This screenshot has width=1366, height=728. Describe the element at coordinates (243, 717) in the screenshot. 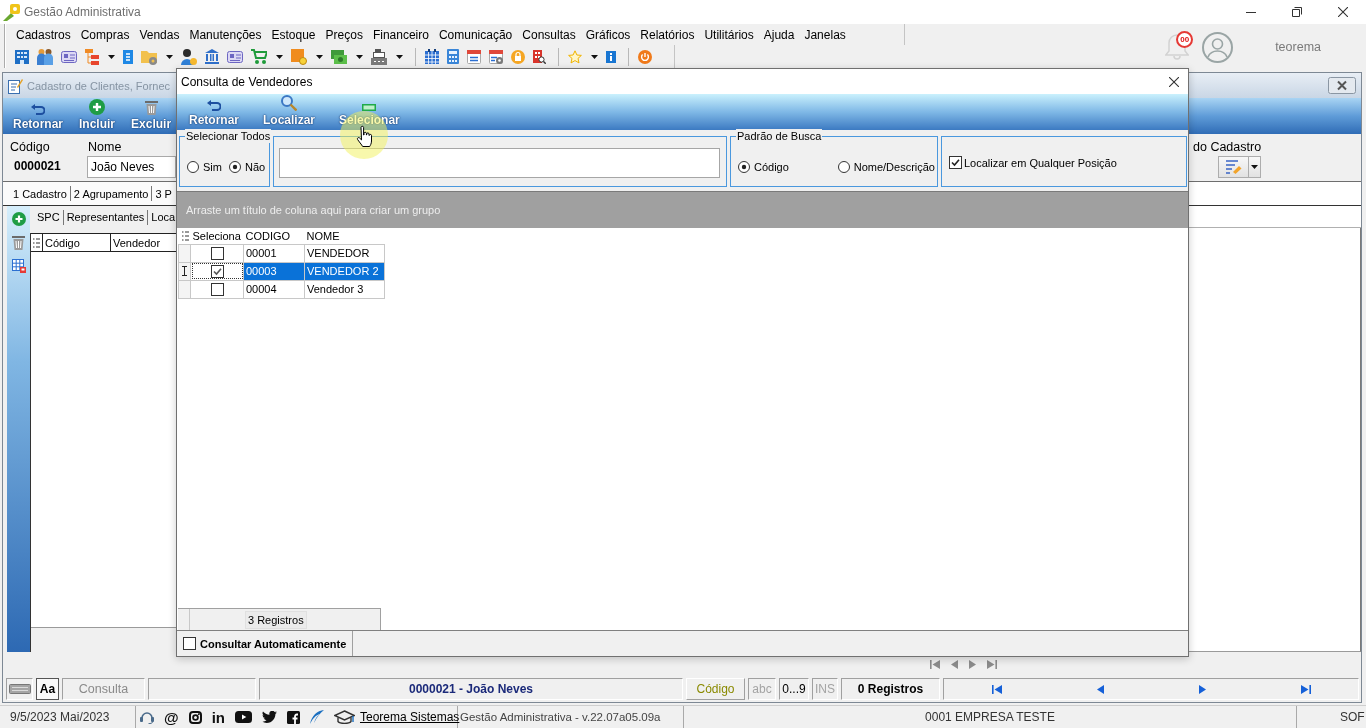

I see `video-play-icon` at that location.